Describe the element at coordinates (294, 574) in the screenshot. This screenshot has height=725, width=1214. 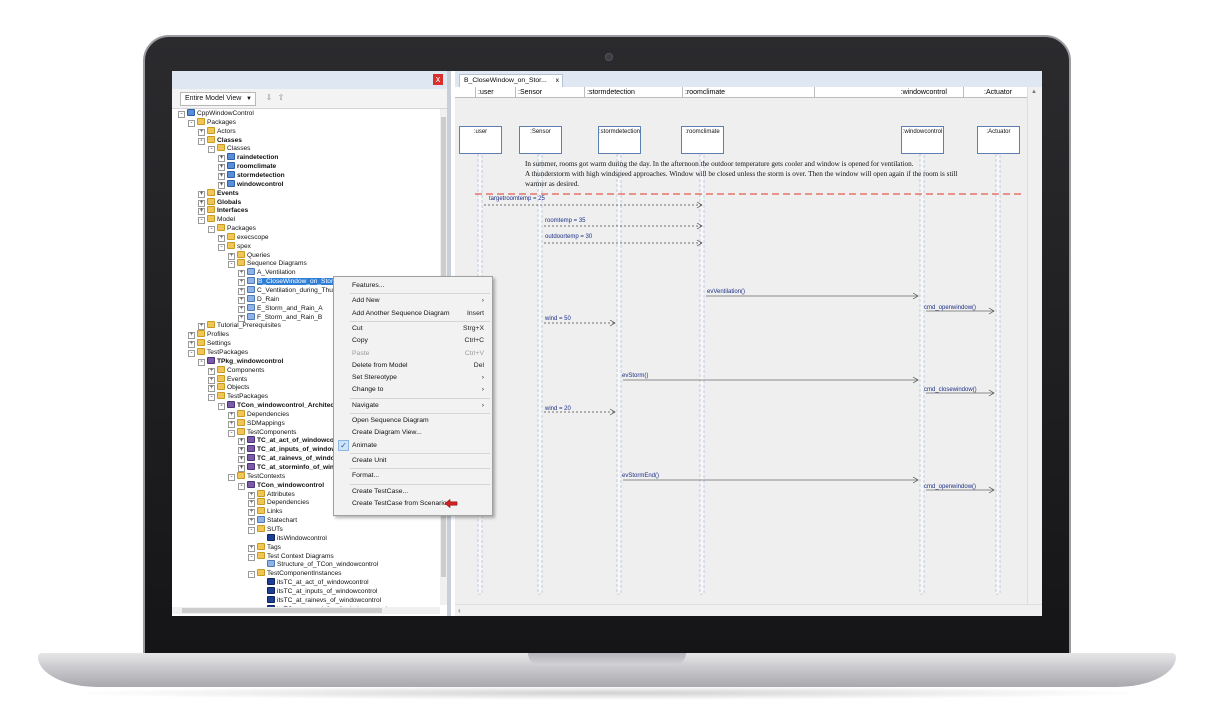
I see `tree-item: - TestComponentInstances` at that location.